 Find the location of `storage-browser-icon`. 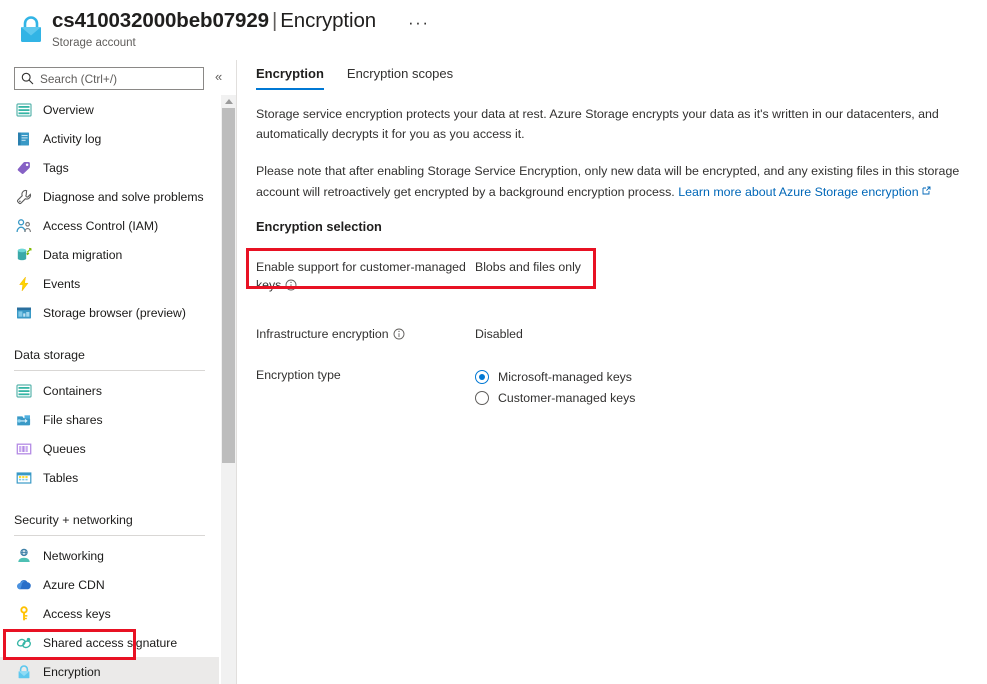

storage-browser-icon is located at coordinates (24, 313).